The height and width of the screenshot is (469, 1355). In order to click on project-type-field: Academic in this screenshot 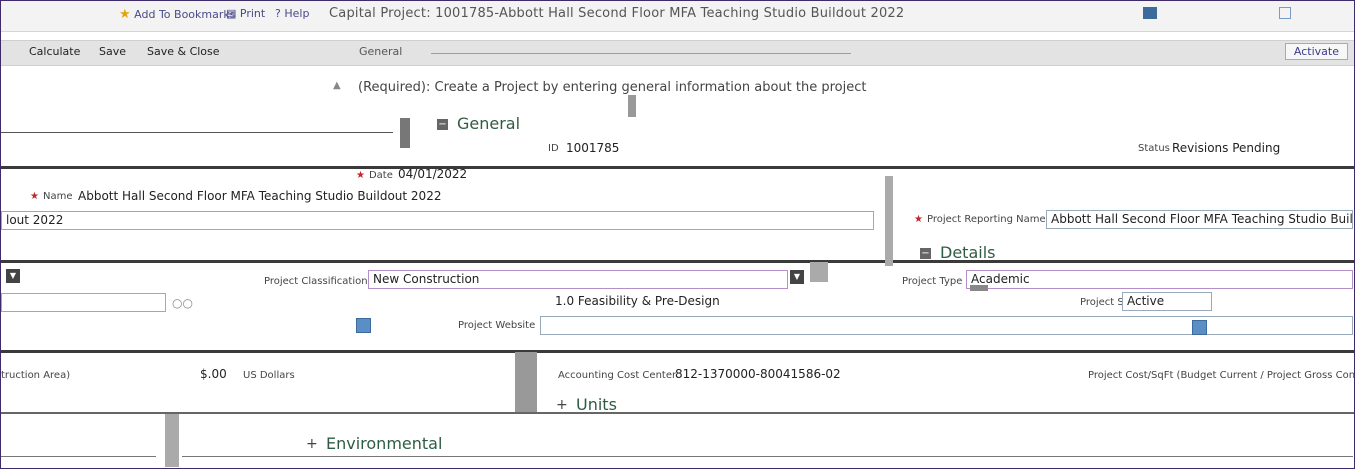, I will do `click(1159, 279)`.